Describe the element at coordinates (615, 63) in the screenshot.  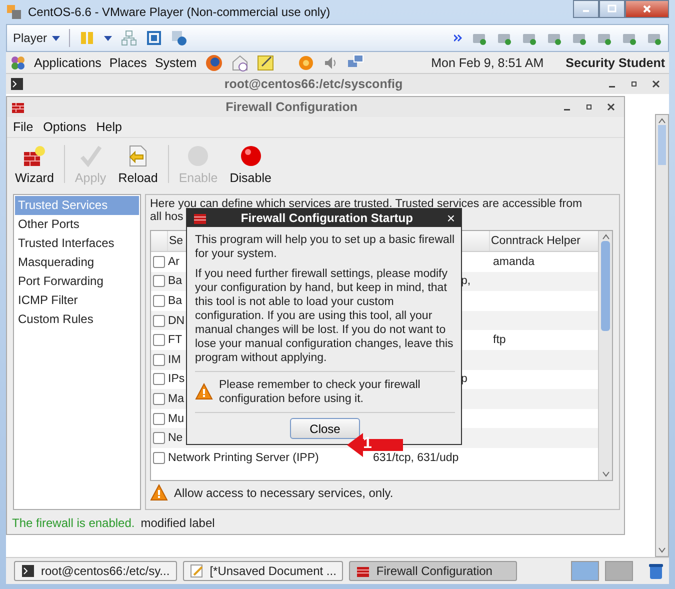
I see `user-name: Security Student` at that location.